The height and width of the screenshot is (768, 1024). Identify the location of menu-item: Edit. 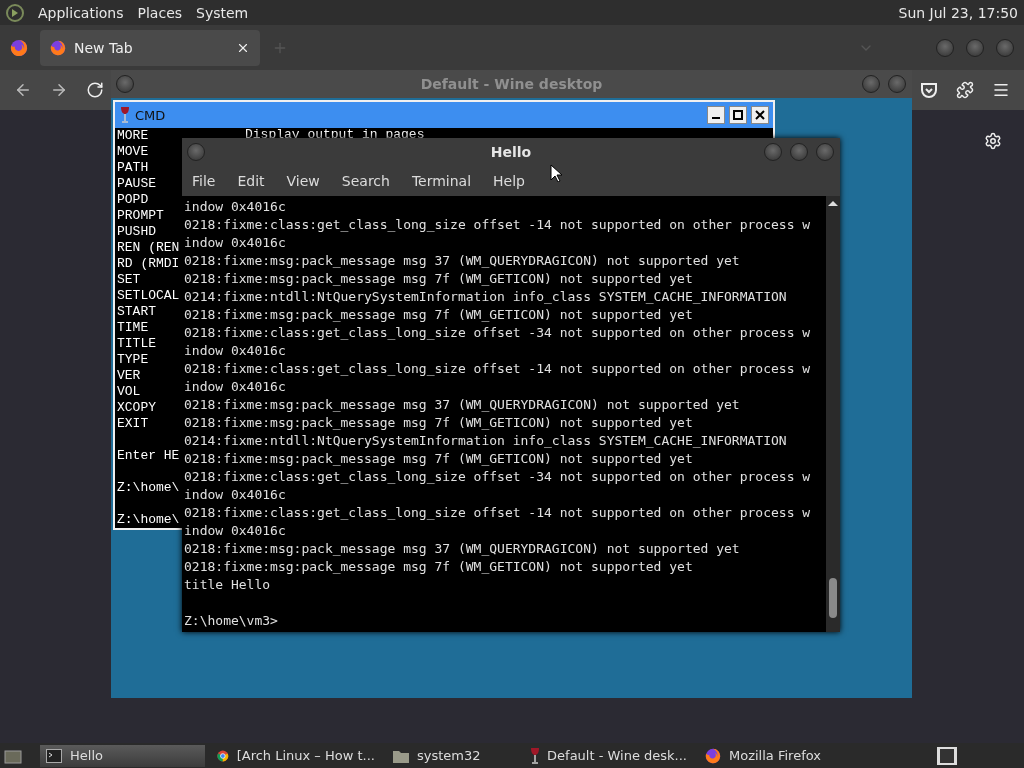
(251, 181).